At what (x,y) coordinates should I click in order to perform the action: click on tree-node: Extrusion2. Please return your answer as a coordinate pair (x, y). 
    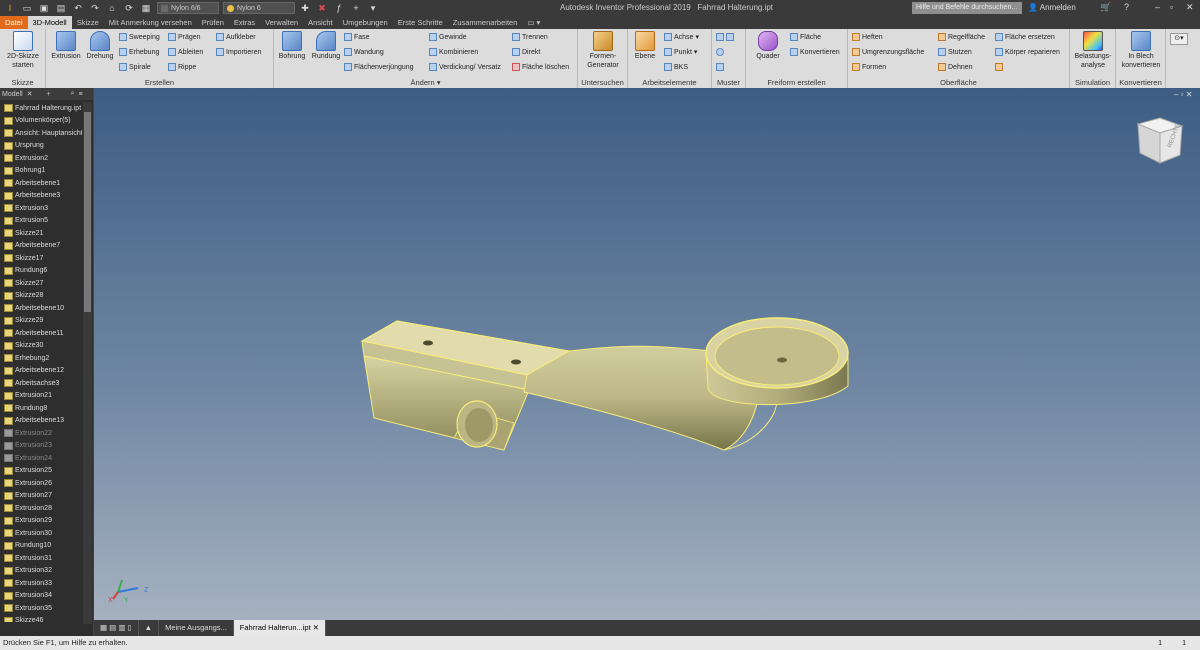
    Looking at the image, I should click on (41, 158).